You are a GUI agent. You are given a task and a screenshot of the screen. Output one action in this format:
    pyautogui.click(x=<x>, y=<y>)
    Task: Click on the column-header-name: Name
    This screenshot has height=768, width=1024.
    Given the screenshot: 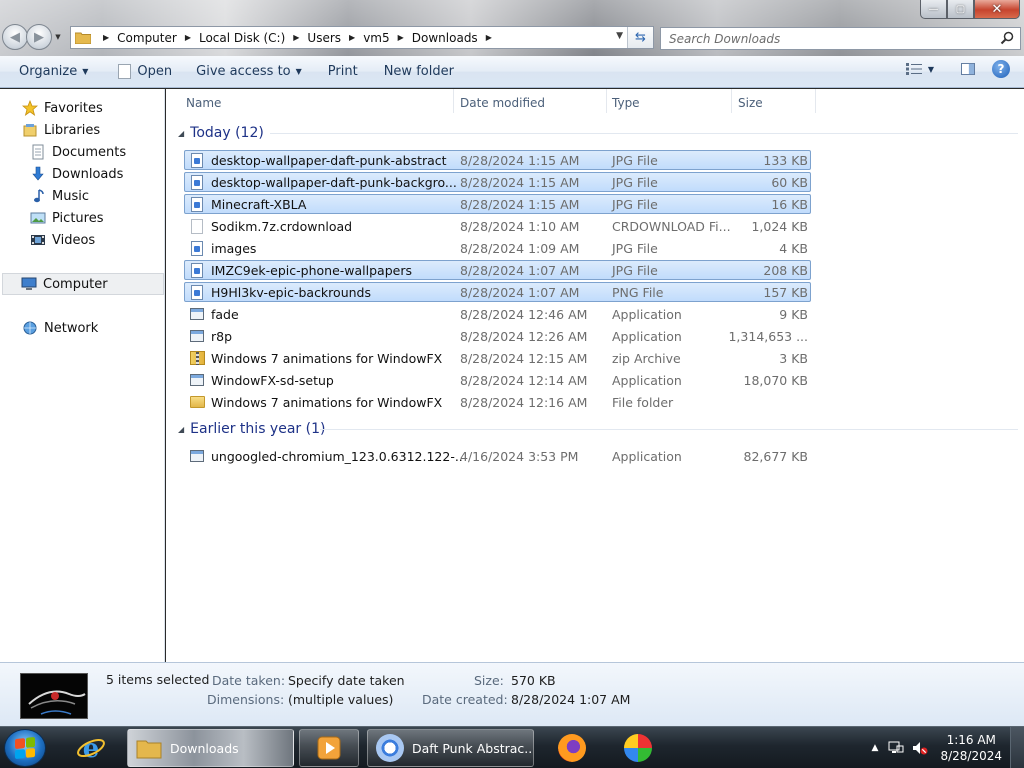 What is the action you would take?
    pyautogui.click(x=203, y=103)
    